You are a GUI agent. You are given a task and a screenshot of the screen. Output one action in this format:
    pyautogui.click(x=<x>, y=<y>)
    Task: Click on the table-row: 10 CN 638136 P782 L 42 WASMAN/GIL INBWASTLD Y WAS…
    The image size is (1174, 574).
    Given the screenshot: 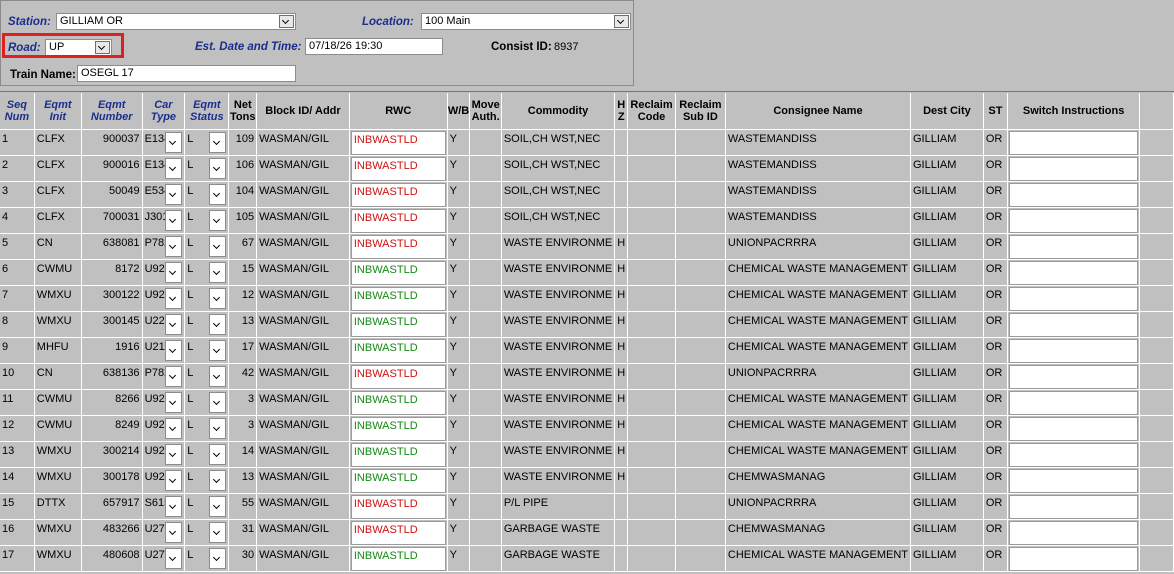 What is the action you would take?
    pyautogui.click(x=587, y=376)
    